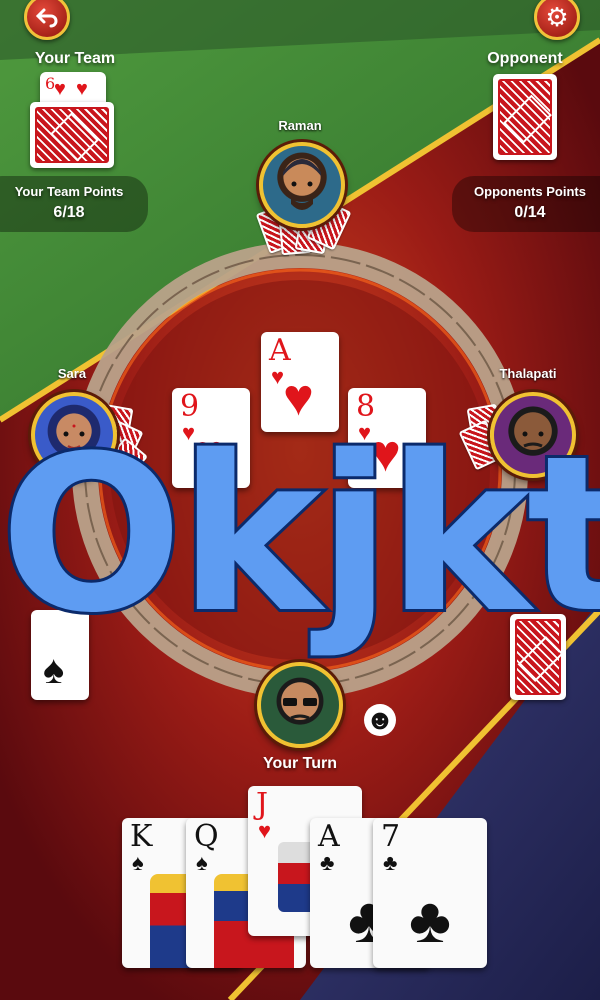  Describe the element at coordinates (530, 191) in the screenshot. I see `opponent-points-label: Opponents Points` at that location.